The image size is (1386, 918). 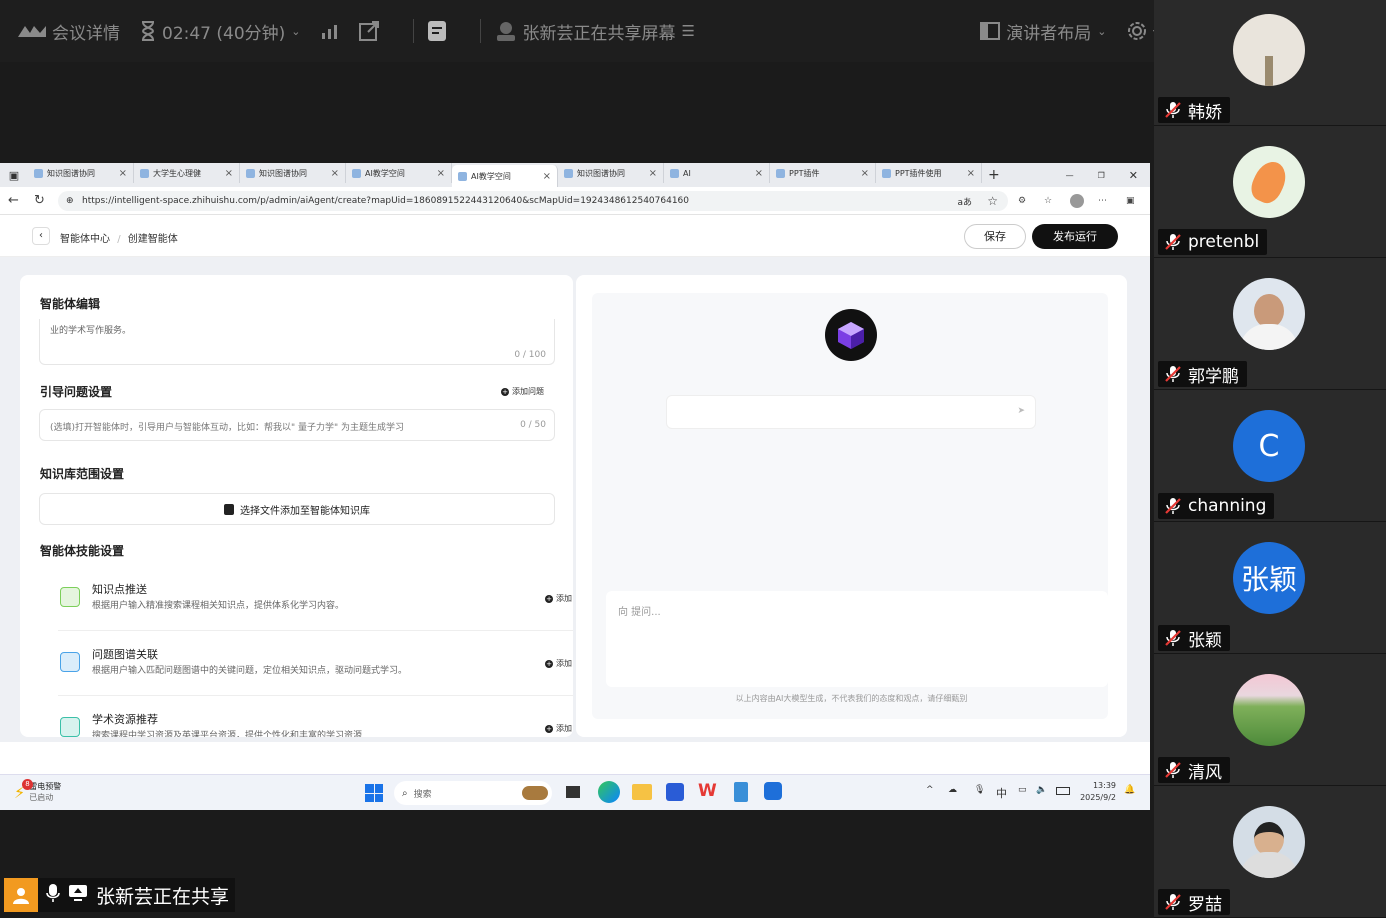 I want to click on clock-time: 13:39, so click(x=1104, y=785).